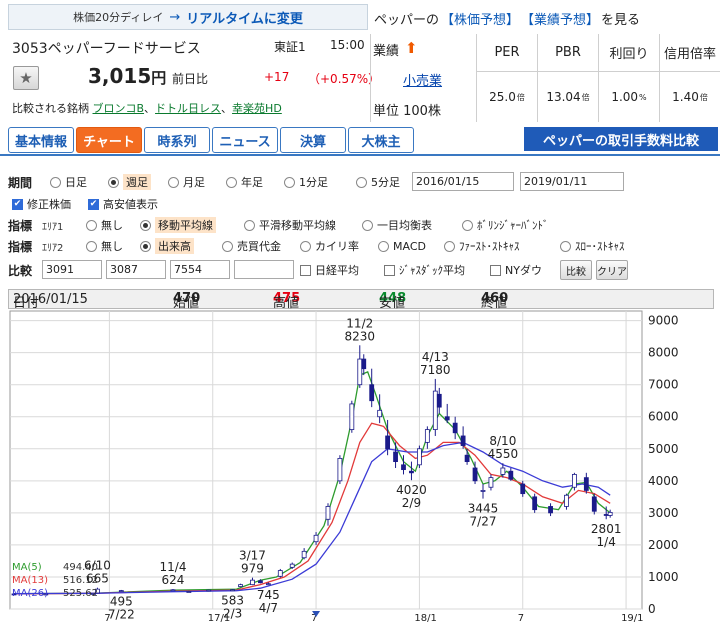 The image size is (720, 623). What do you see at coordinates (663, 577) in the screenshot?
I see `y-tick-label: 1000` at bounding box center [663, 577].